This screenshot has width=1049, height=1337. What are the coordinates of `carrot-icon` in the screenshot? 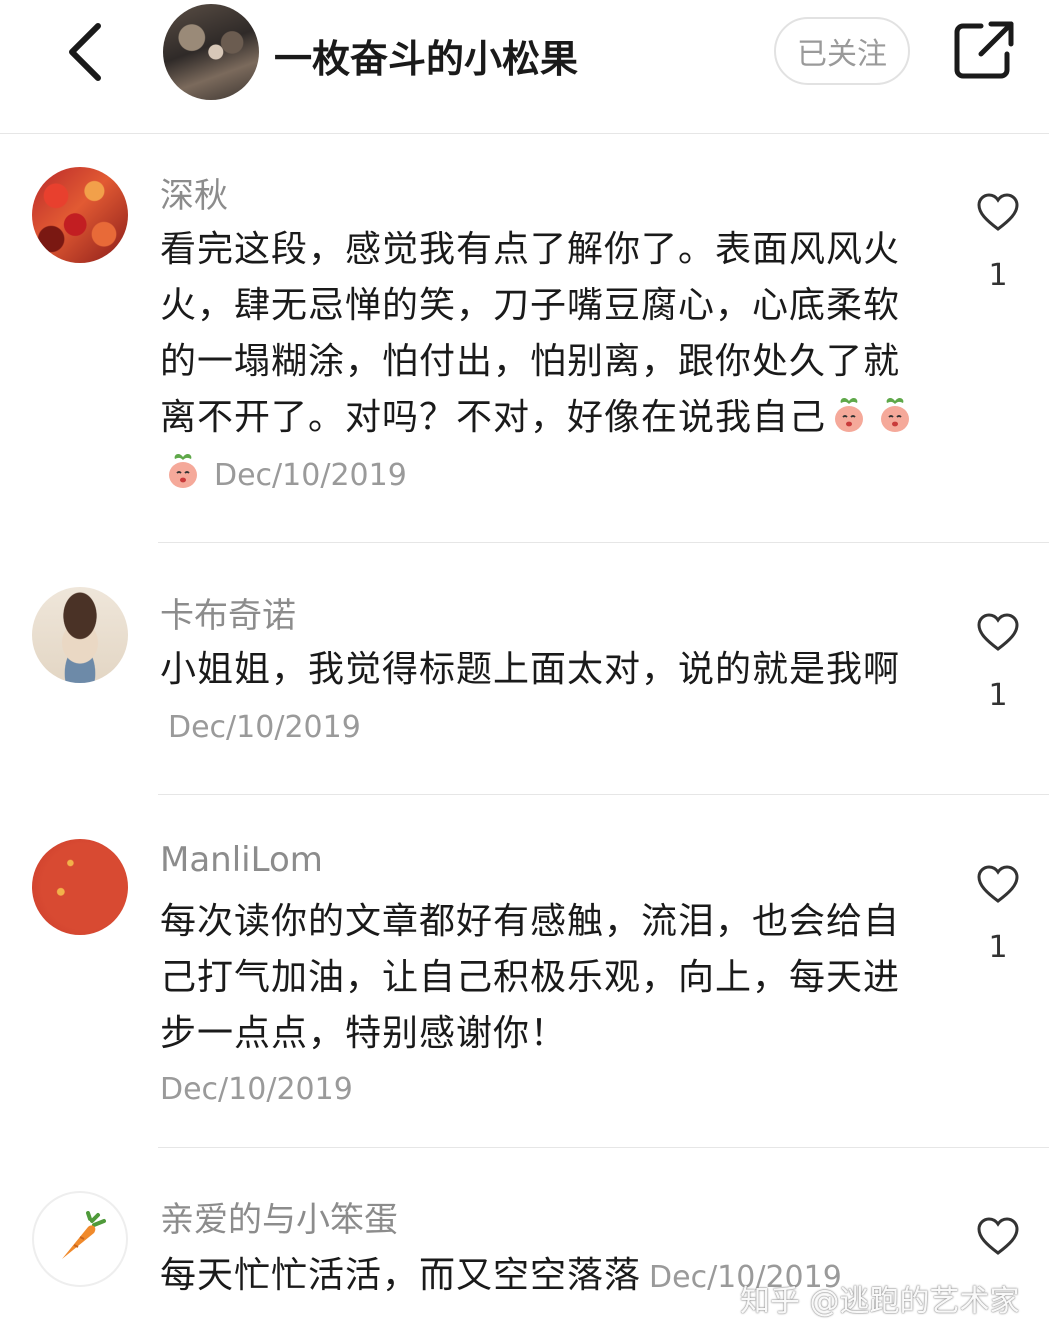 It's located at (84, 1235).